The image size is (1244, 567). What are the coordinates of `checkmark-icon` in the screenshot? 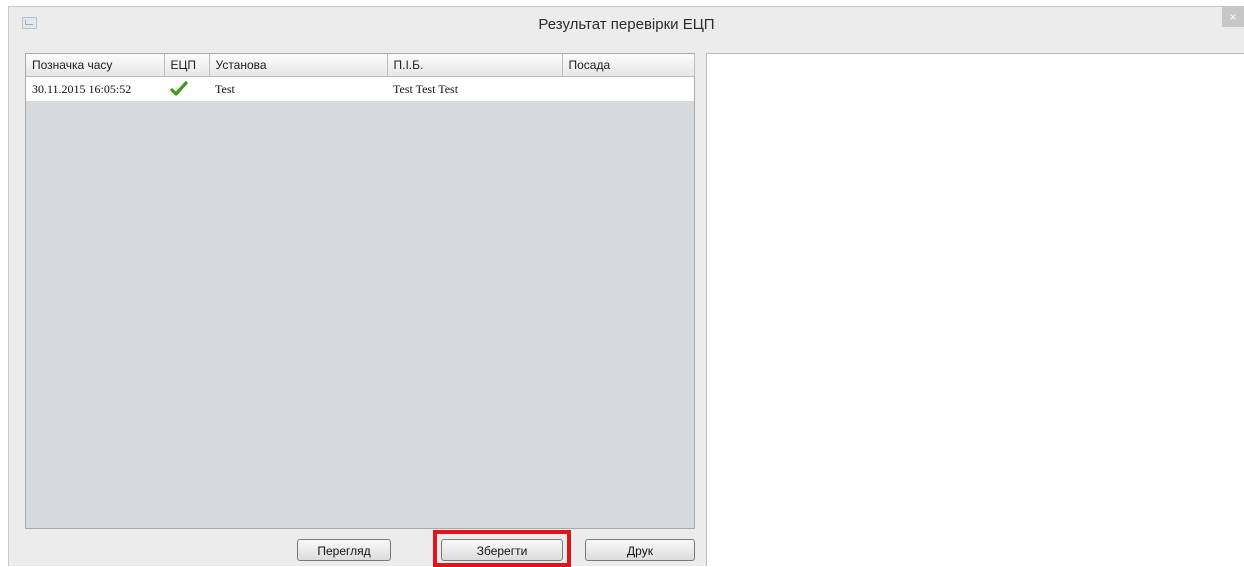 It's located at (179, 88).